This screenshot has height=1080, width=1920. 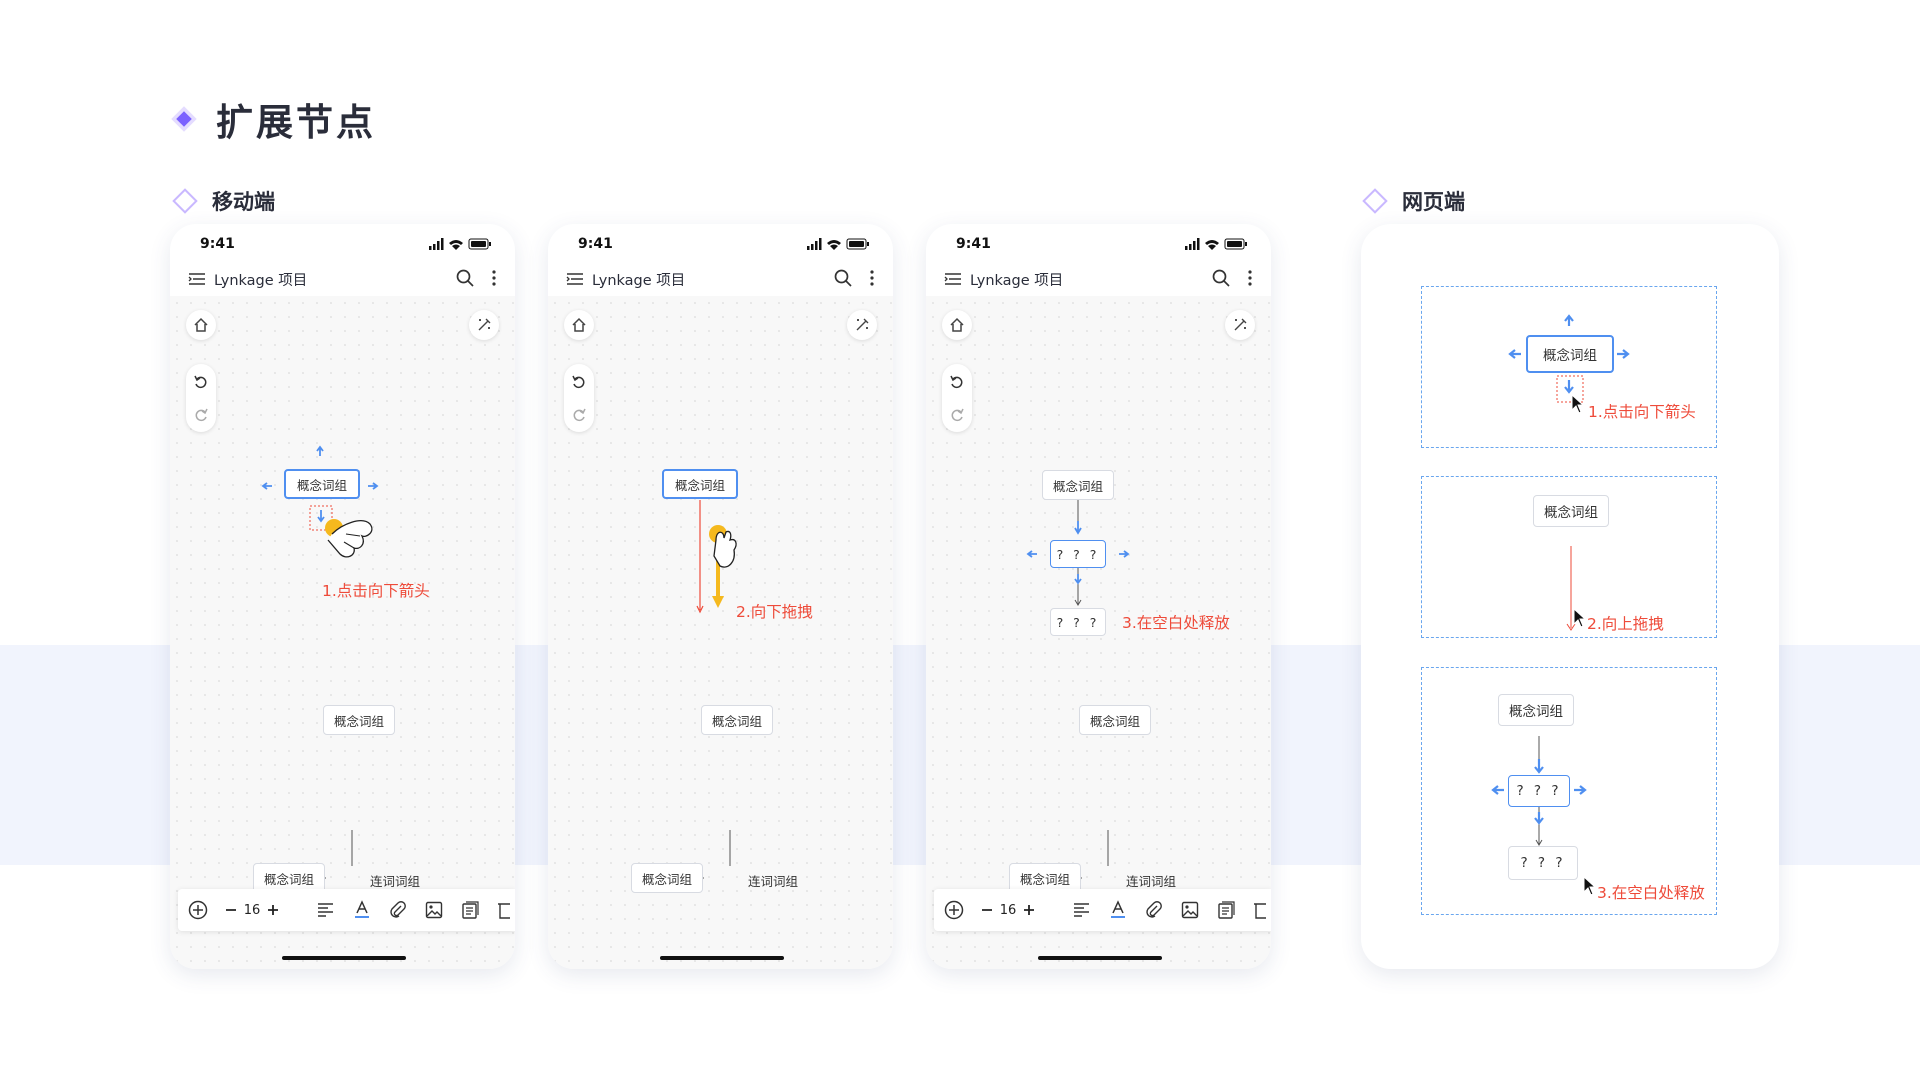 What do you see at coordinates (1625, 624) in the screenshot?
I see `step-label: 2.向上拖拽` at bounding box center [1625, 624].